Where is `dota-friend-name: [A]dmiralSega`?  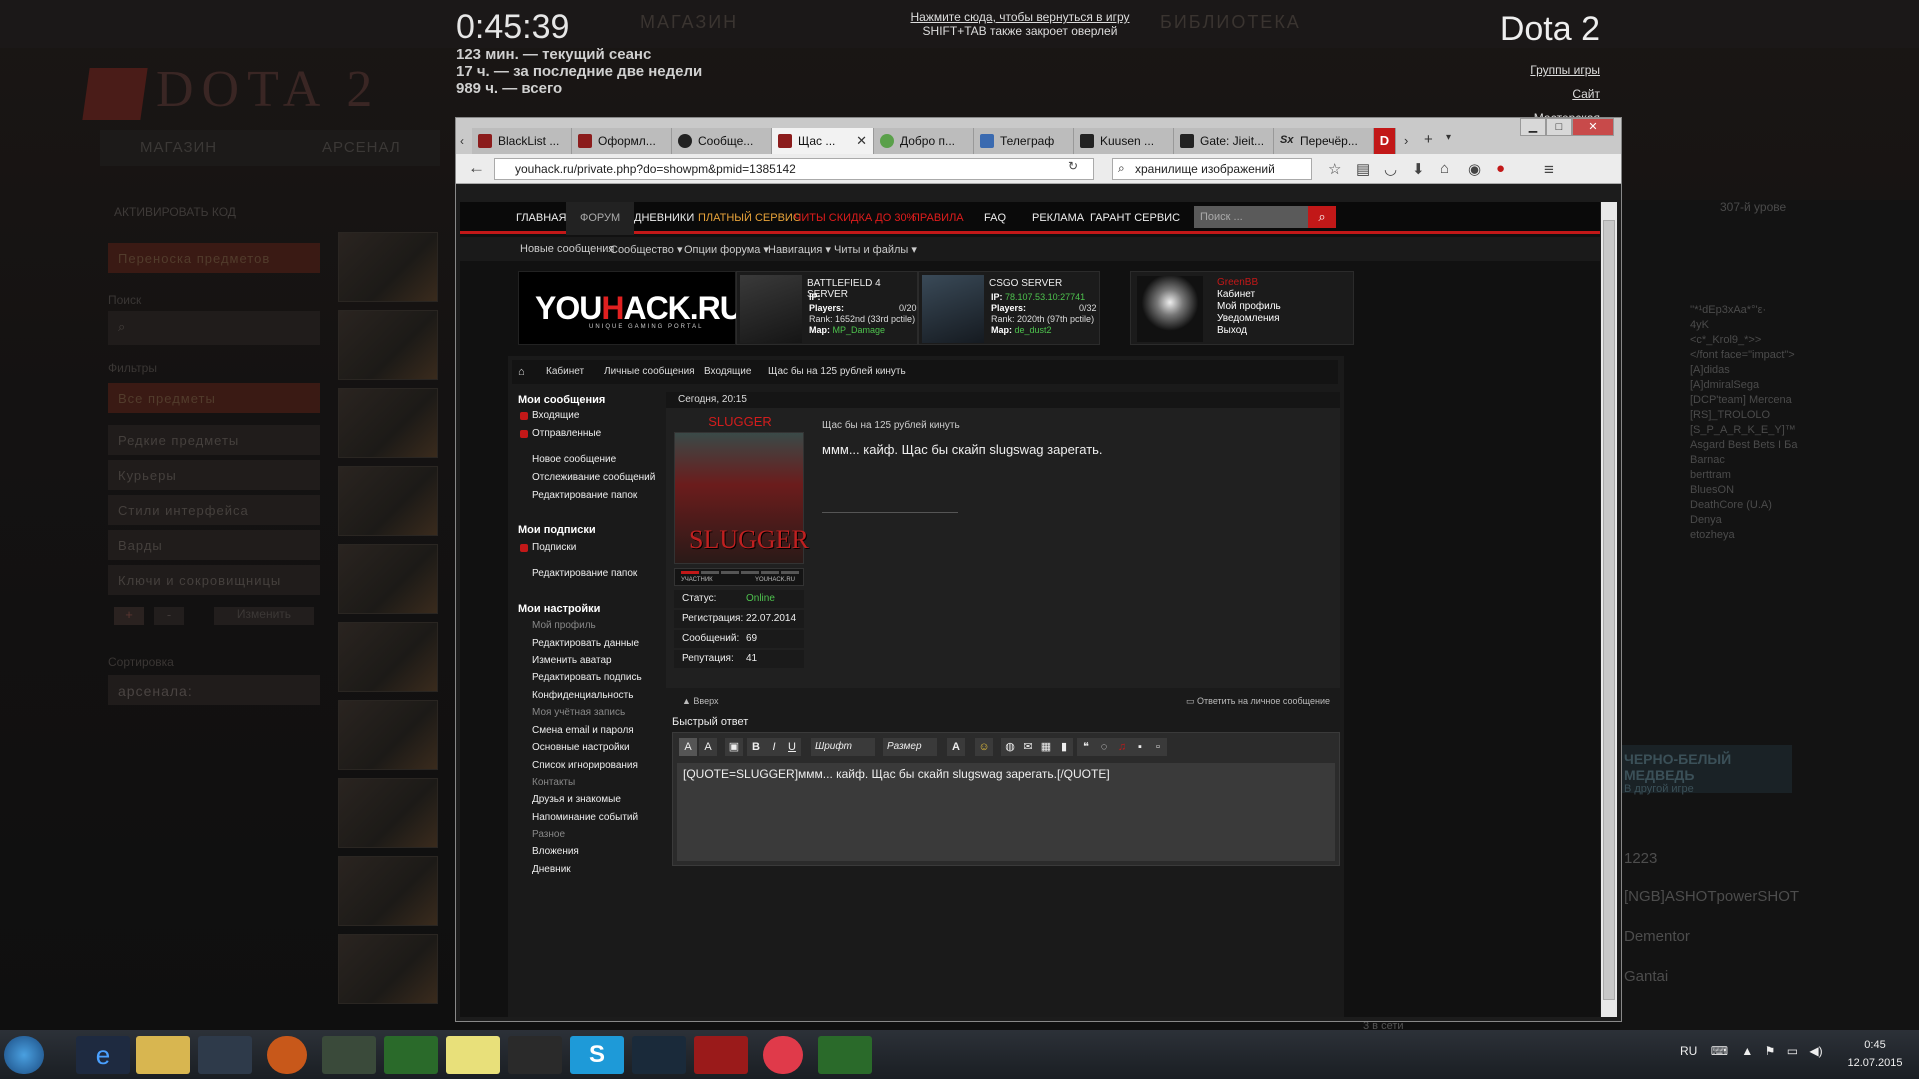
dota-friend-name: [A]dmiralSega is located at coordinates (1724, 385).